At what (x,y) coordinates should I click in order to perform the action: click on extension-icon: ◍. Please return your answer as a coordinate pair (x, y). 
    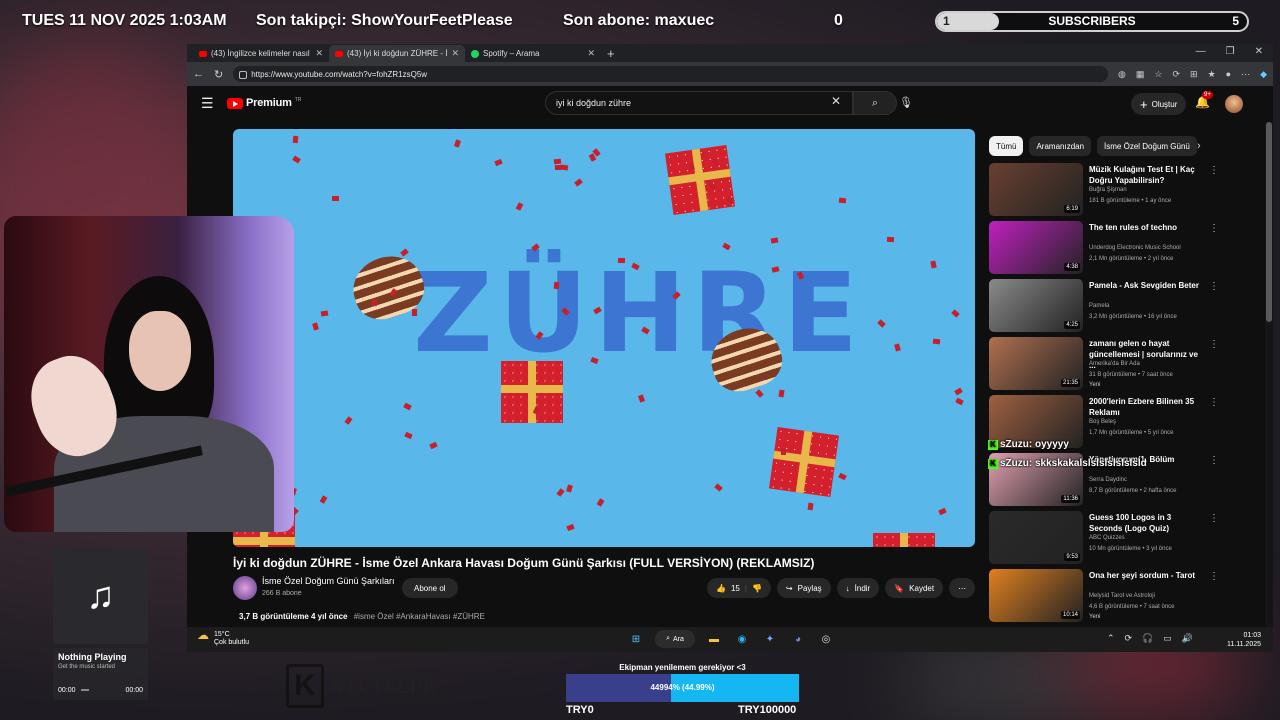
    Looking at the image, I should click on (1122, 74).